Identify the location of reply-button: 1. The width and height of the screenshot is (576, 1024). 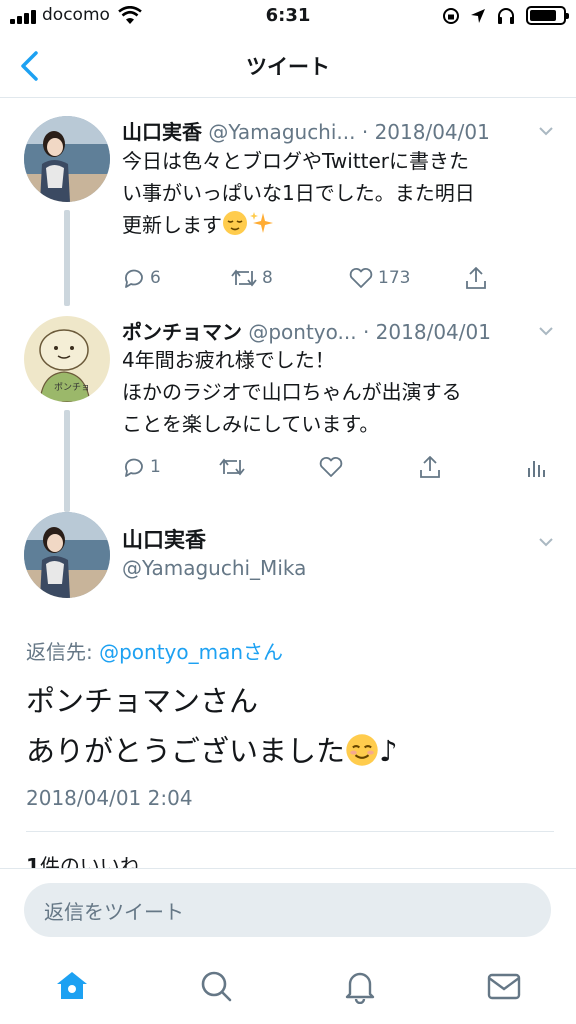
(141, 467).